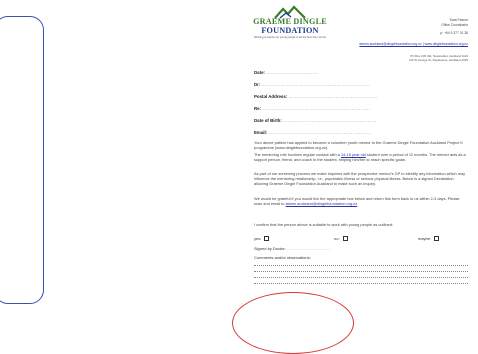  Describe the element at coordinates (259, 72) in the screenshot. I see `date-label: Date:` at that location.